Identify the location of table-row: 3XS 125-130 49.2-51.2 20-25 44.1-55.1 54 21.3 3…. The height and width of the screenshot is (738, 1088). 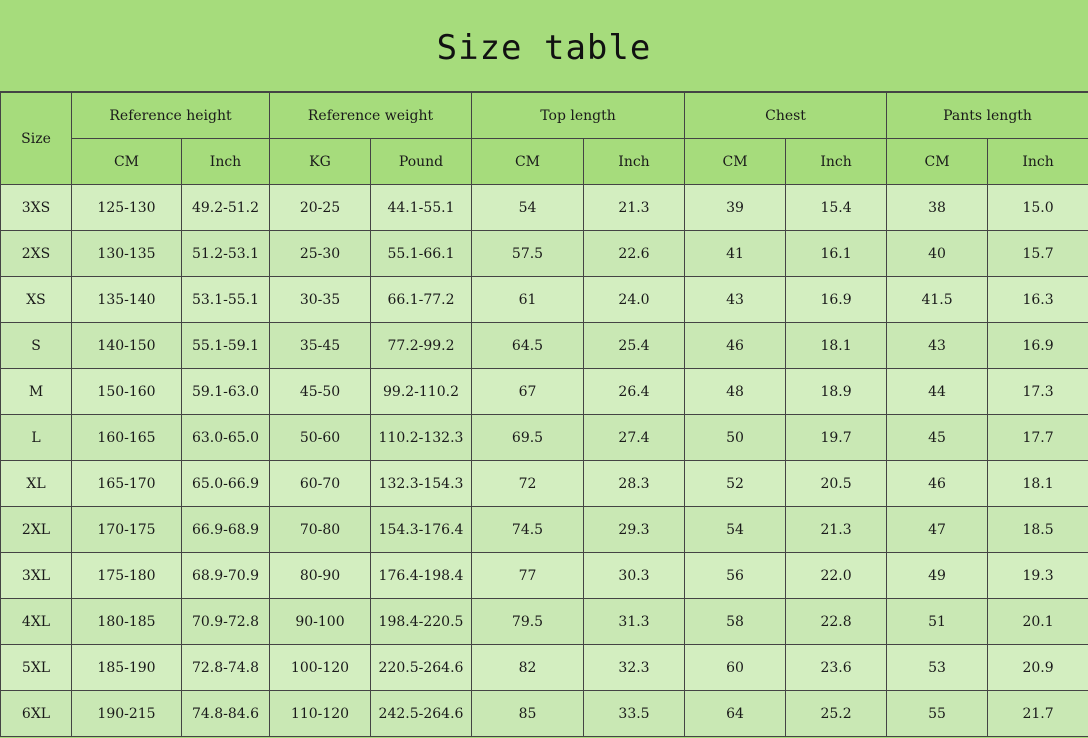
(544, 207).